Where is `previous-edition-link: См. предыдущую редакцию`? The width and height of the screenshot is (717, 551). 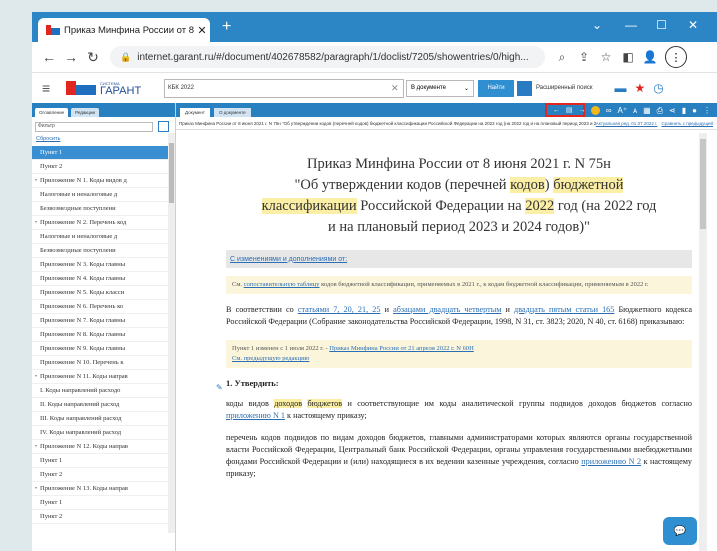 previous-edition-link: См. предыдущую редакцию is located at coordinates (270, 358).